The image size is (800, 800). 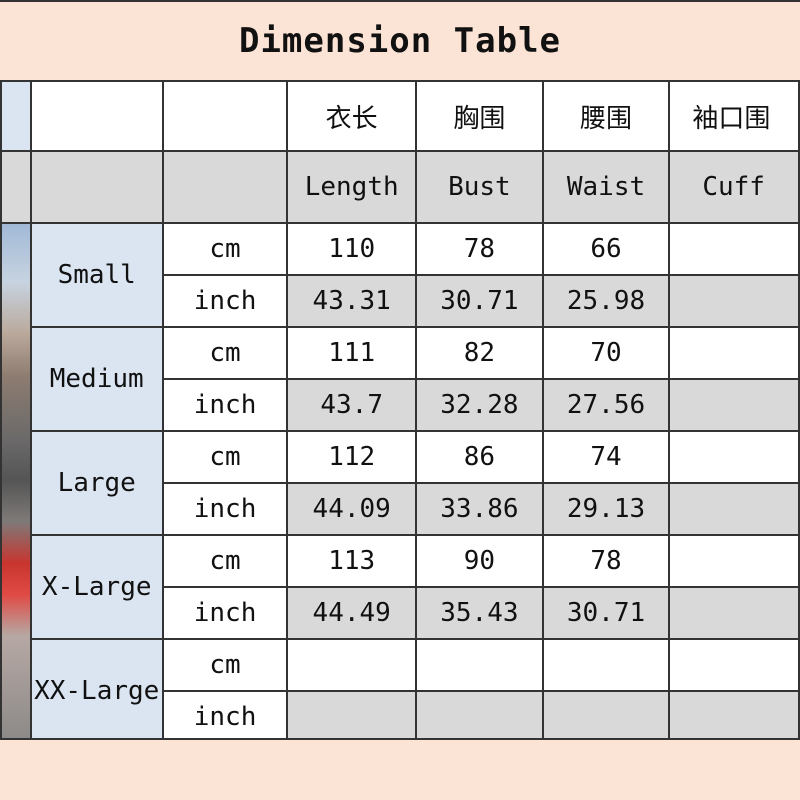 I want to click on value-cell: 44.09, so click(x=352, y=509).